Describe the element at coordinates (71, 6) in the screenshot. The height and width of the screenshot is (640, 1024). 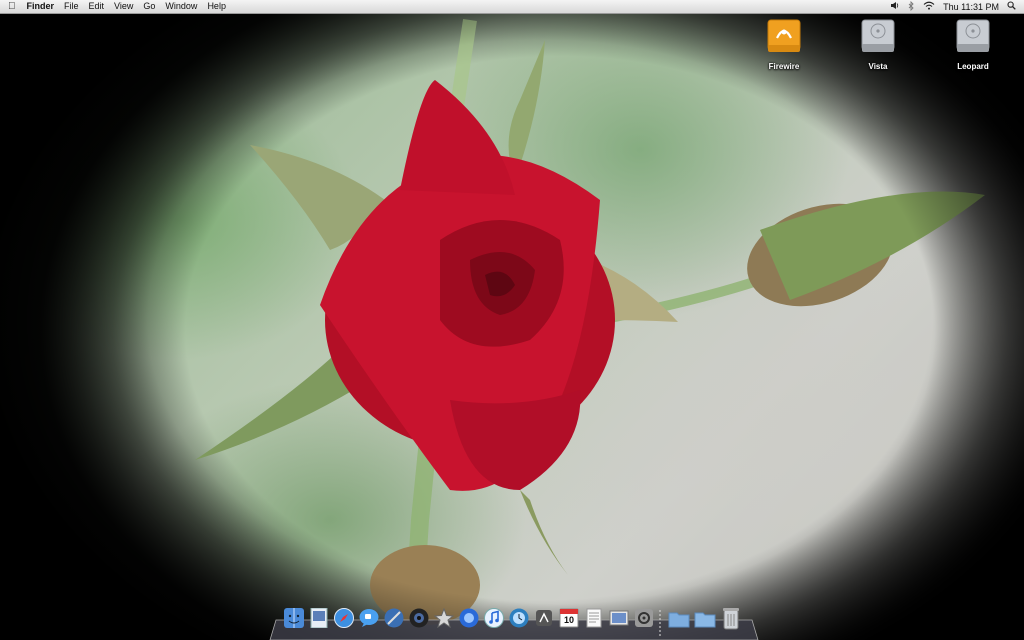
I see `menu-file: File` at that location.